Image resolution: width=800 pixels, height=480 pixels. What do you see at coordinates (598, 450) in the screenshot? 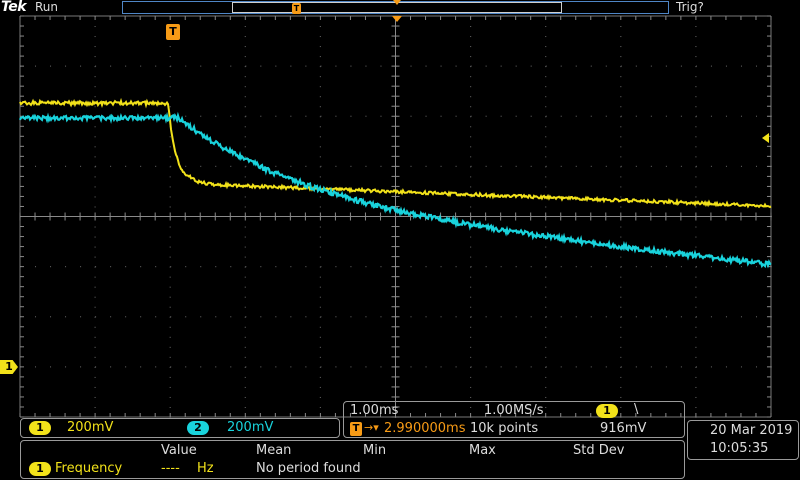
I see `measurement-header-std-dev: Std Dev` at bounding box center [598, 450].